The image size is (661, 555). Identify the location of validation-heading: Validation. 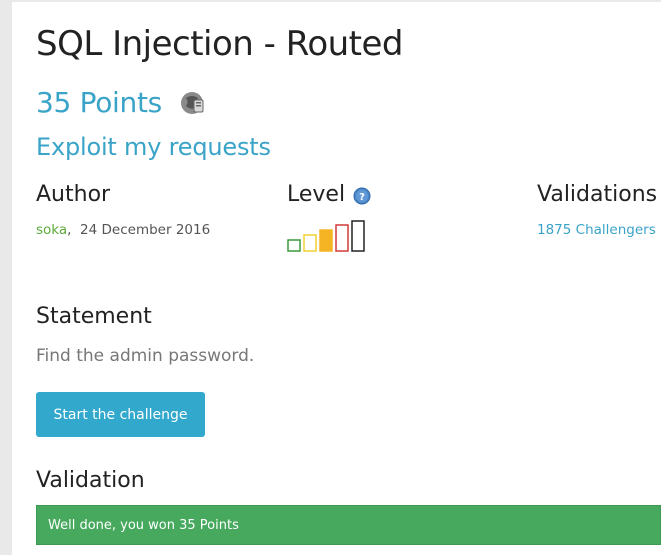
(90, 480).